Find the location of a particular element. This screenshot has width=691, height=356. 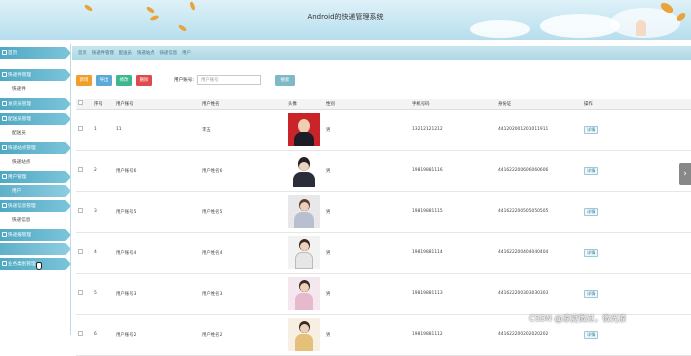

search-button: 搜索 is located at coordinates (284, 80).